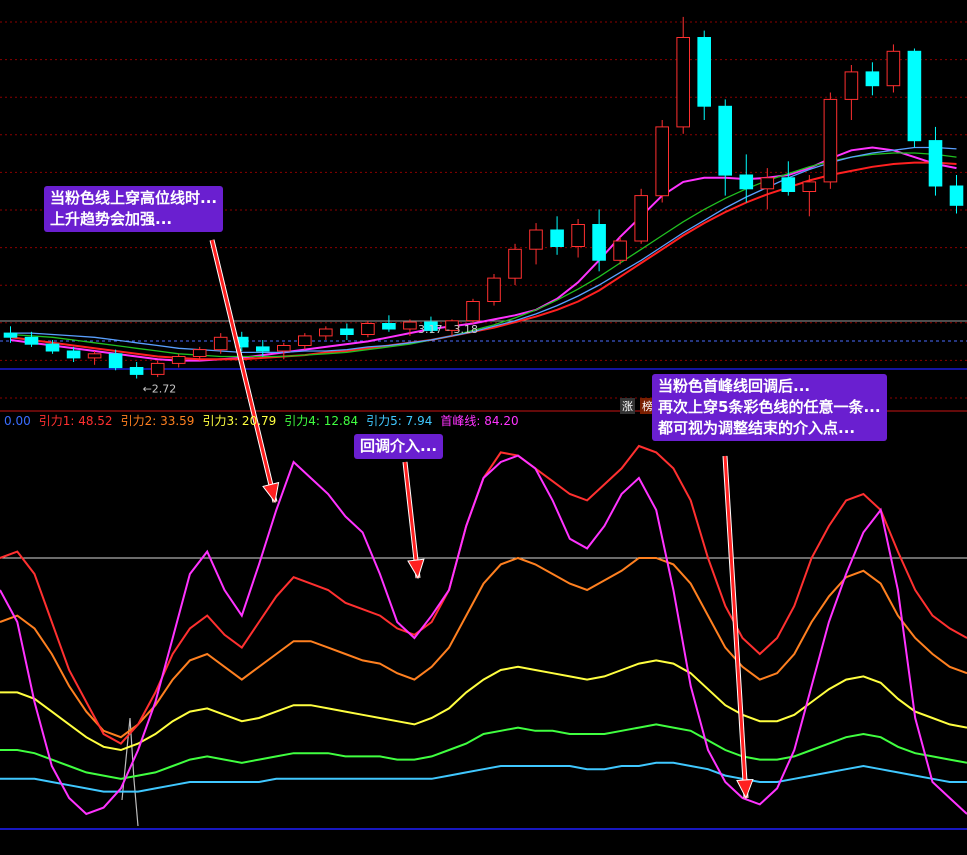 The height and width of the screenshot is (855, 967). What do you see at coordinates (157, 421) in the screenshot?
I see `legend-item: 引力2: 33.59` at bounding box center [157, 421].